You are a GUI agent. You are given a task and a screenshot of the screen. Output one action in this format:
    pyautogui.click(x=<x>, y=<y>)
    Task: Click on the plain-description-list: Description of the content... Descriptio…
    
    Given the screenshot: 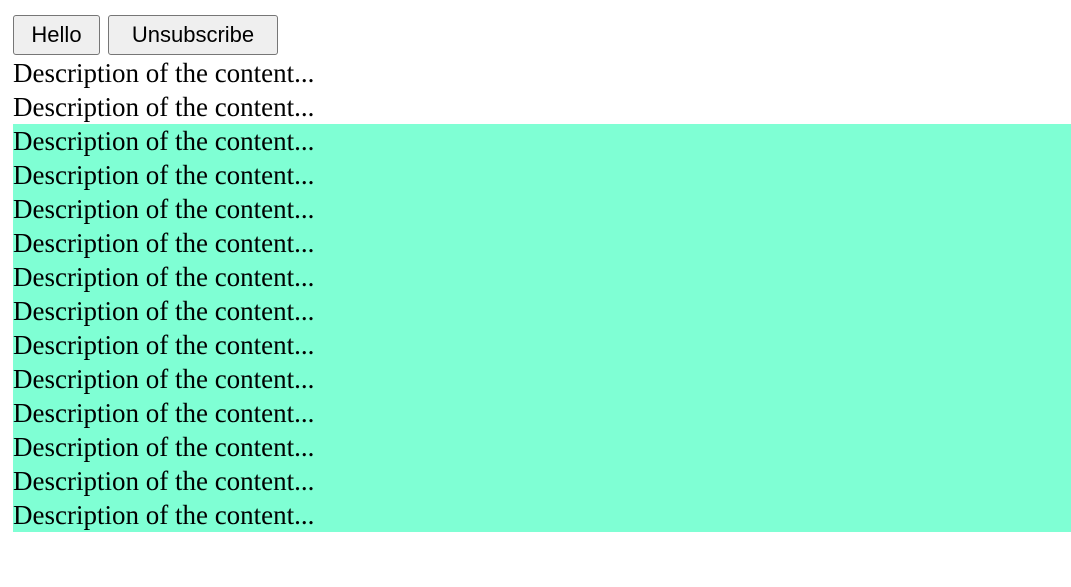 What is the action you would take?
    pyautogui.click(x=542, y=90)
    